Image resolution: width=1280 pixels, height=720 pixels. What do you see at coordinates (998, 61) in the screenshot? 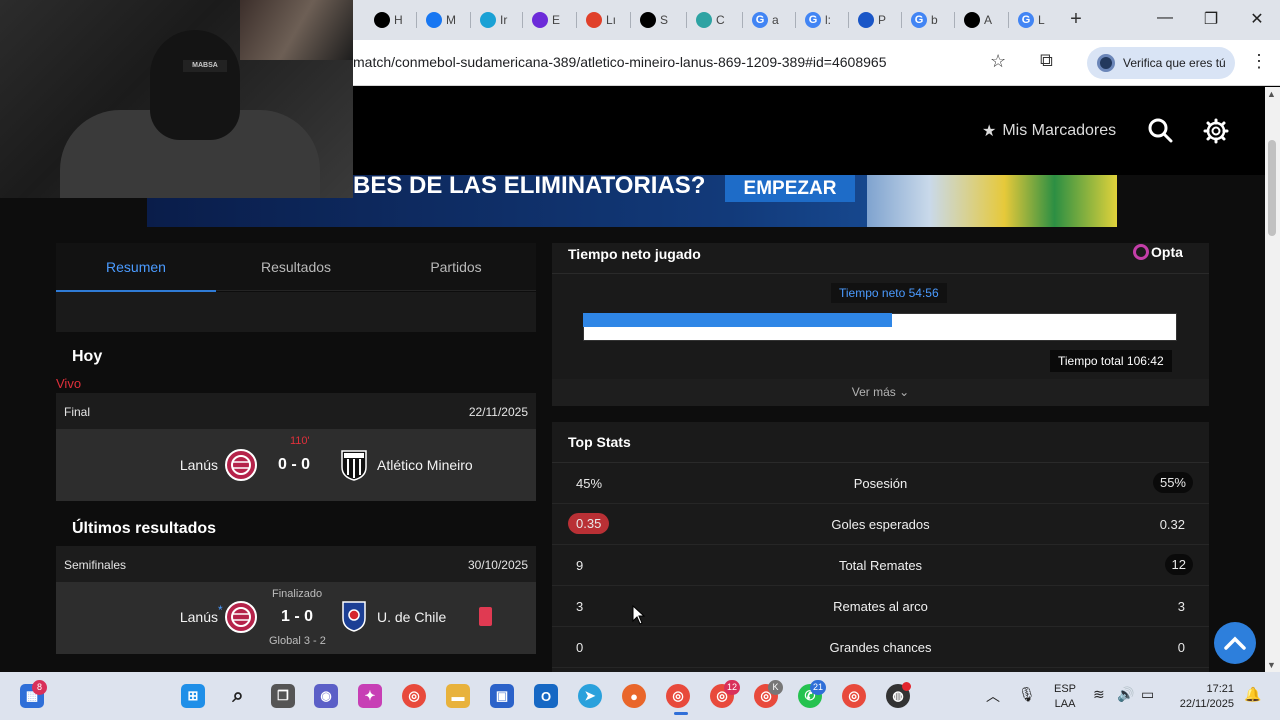
I see `bookmark-star-icon: ☆` at bounding box center [998, 61].